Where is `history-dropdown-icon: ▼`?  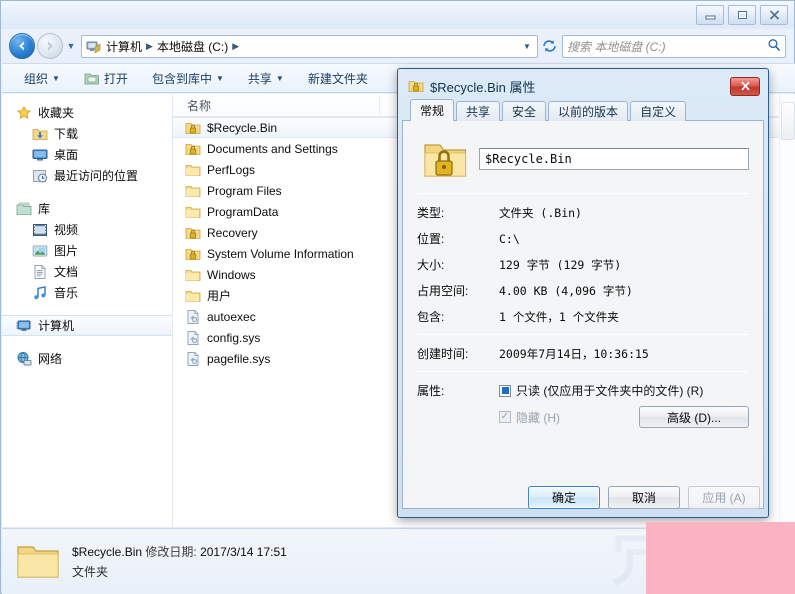
history-dropdown-icon: ▼ is located at coordinates (71, 46).